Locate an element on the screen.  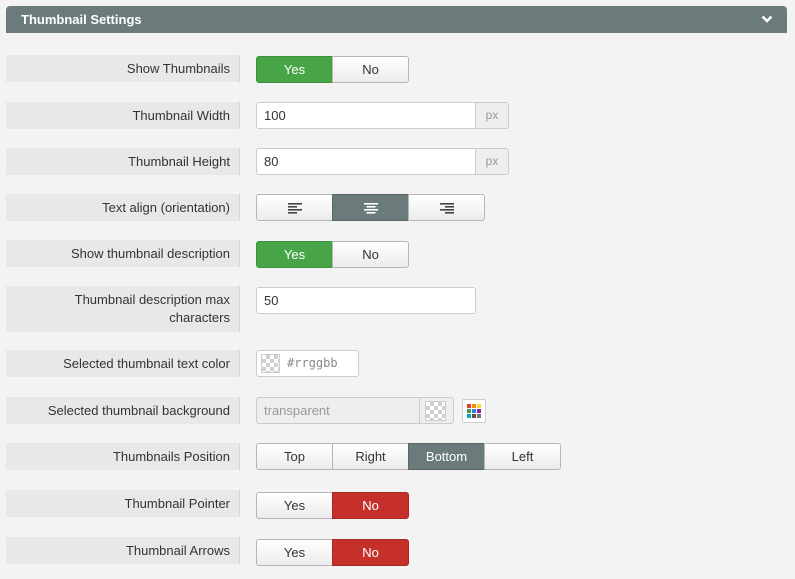
text-align-label: Text align (orientation) is located at coordinates (122, 207).